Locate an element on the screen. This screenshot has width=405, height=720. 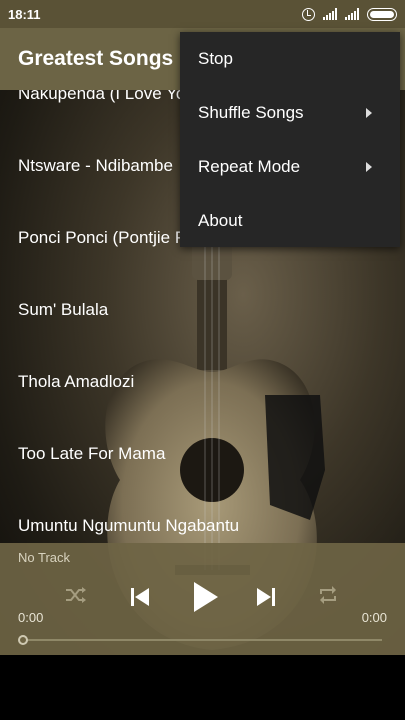
seek-bar is located at coordinates (202, 640).